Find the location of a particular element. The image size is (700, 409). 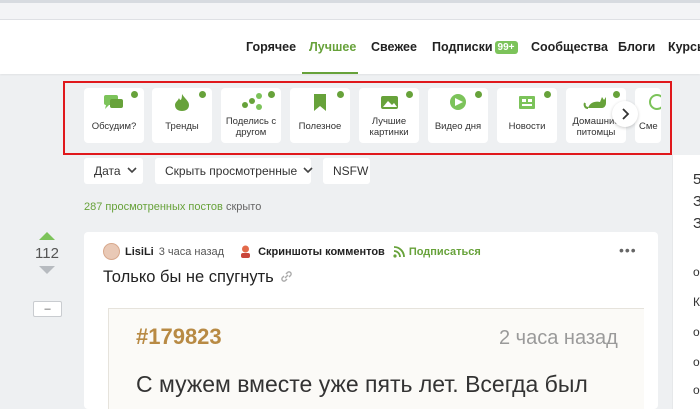

hide-post-button: – is located at coordinates (47, 309).